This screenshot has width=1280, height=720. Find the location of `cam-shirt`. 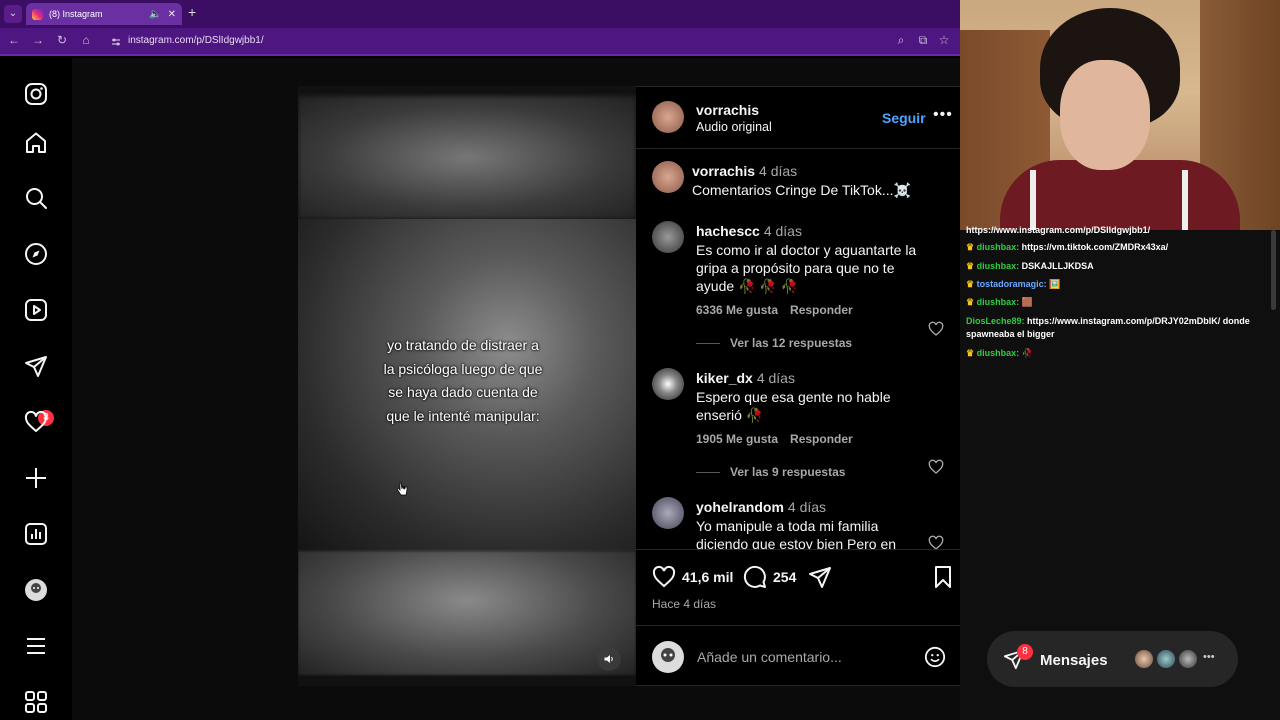

cam-shirt is located at coordinates (1120, 195).